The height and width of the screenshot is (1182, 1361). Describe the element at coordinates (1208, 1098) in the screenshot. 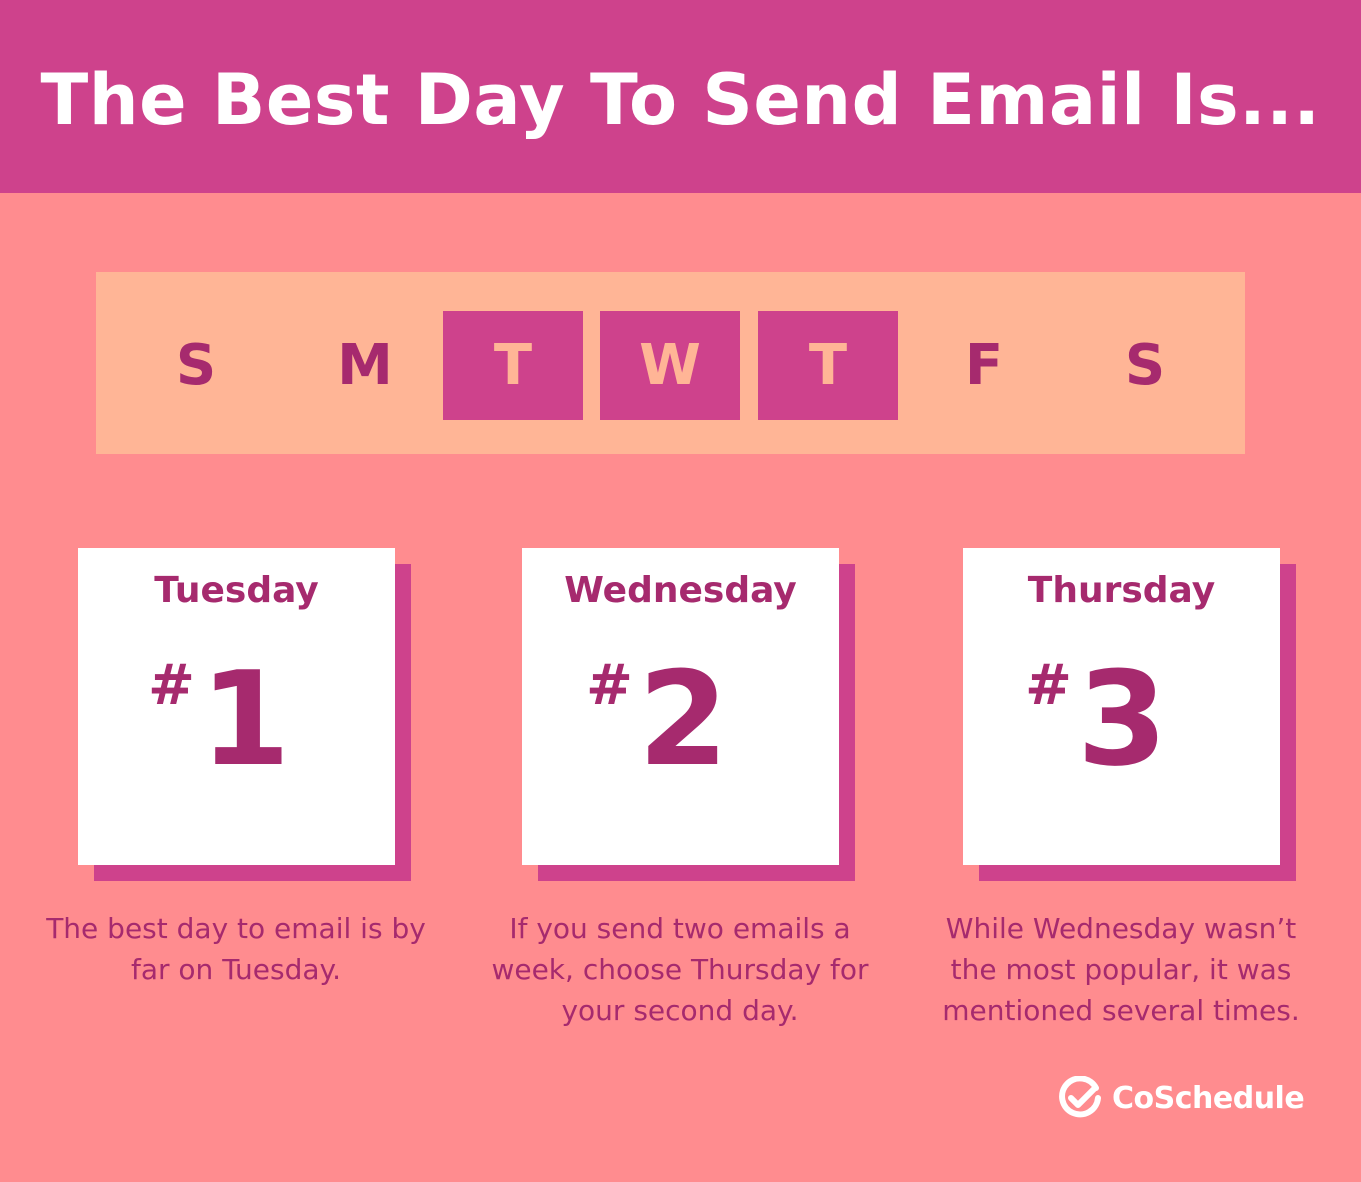

I see `brand-name: CoSchedule` at that location.